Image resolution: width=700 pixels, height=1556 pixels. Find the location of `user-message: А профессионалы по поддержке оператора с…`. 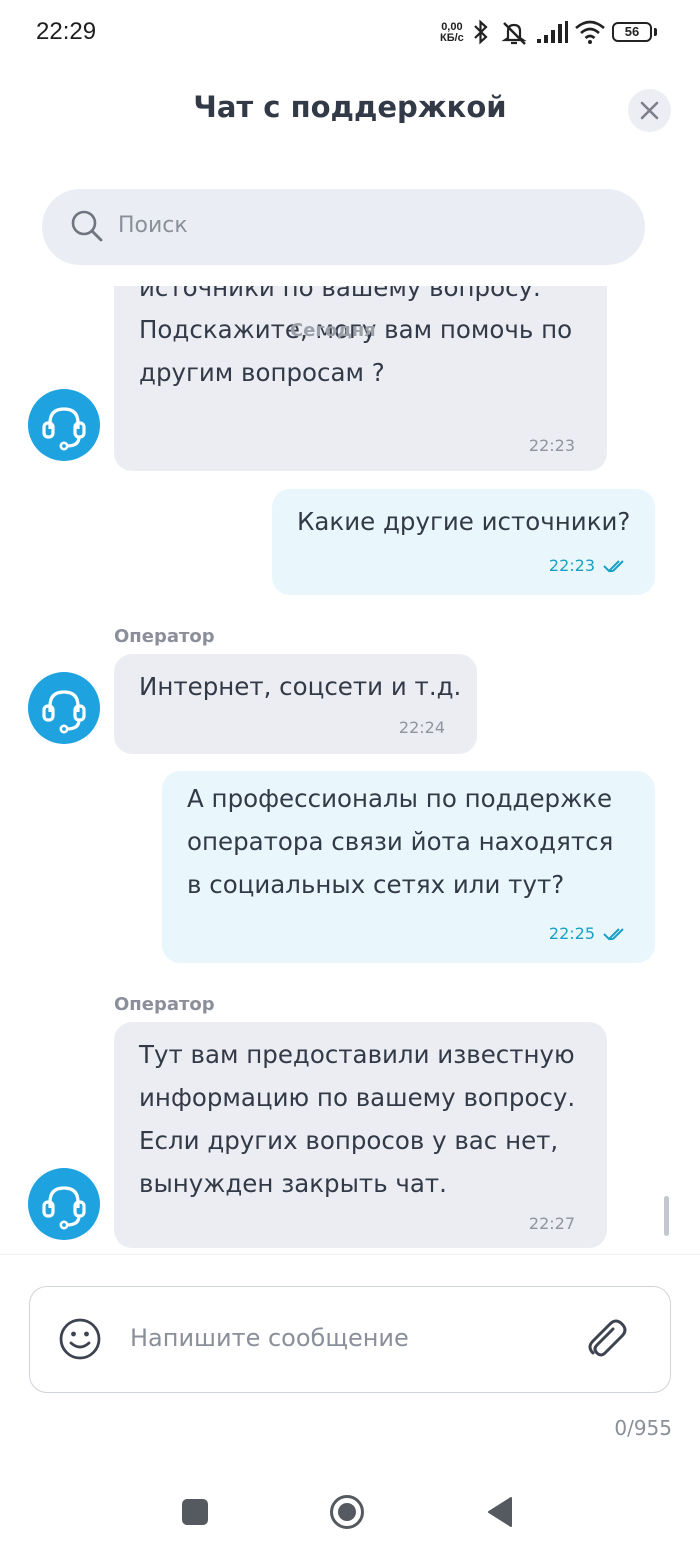

user-message: А профессионалы по поддержке оператора с… is located at coordinates (408, 867).